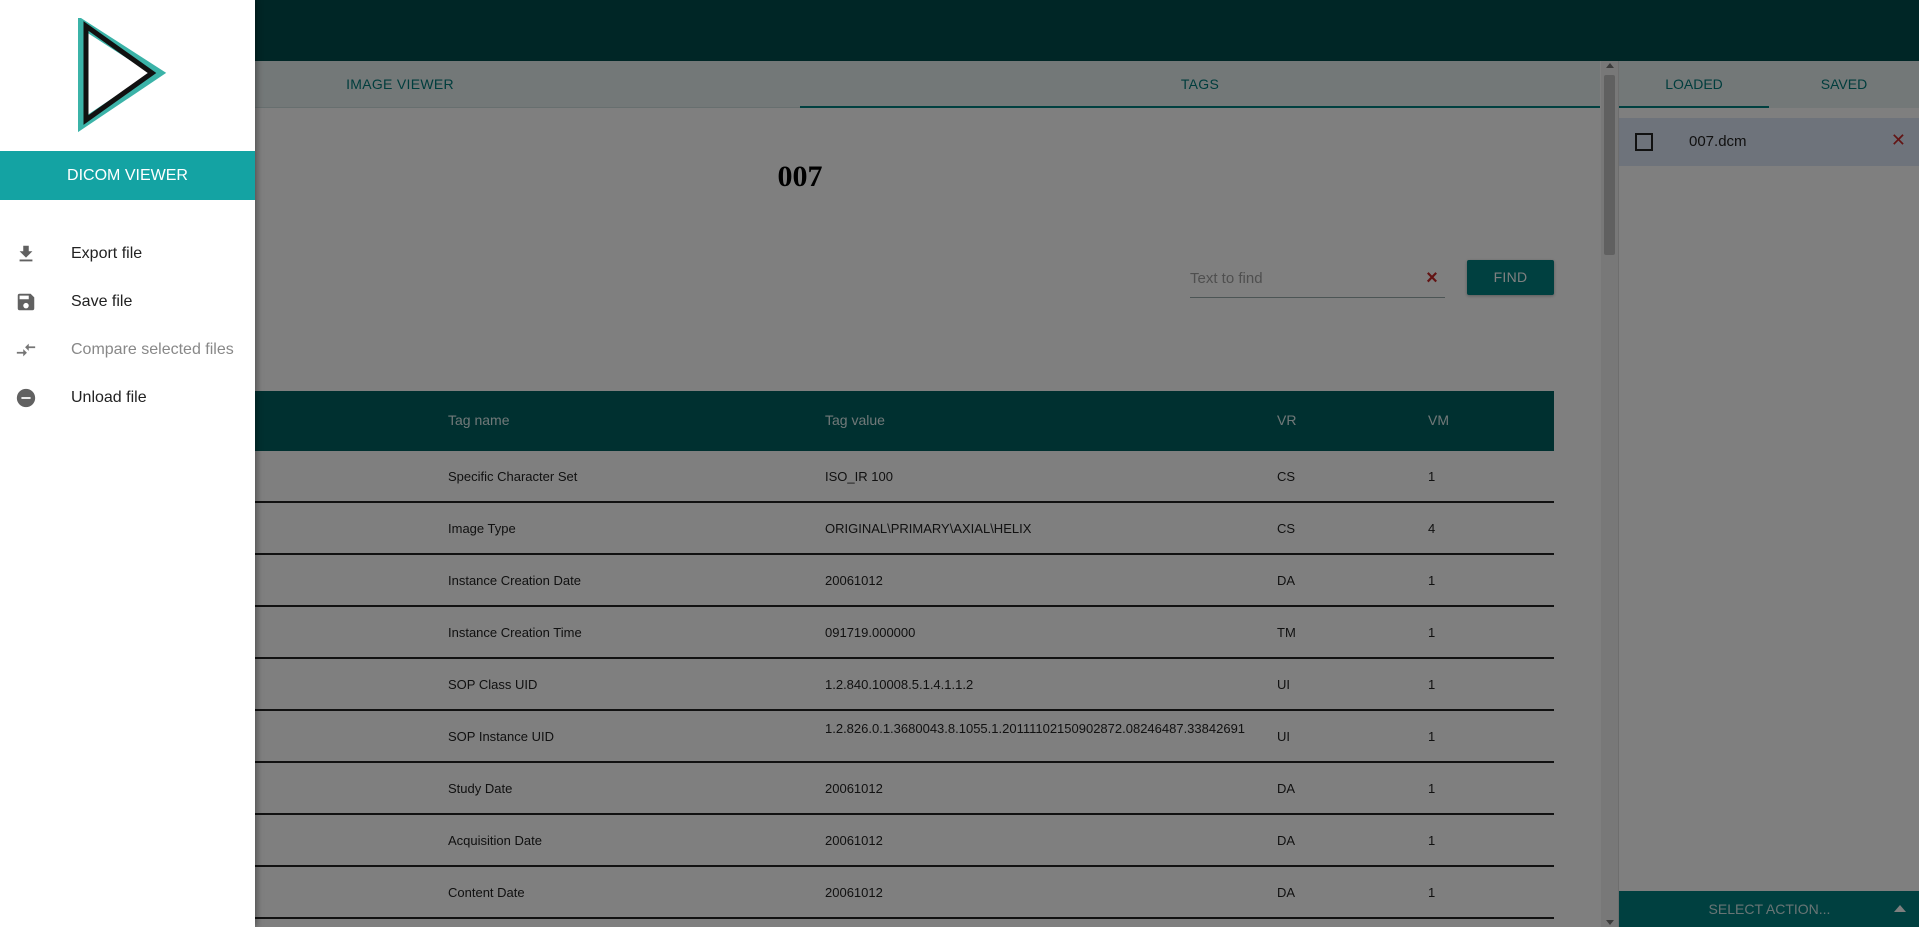 The width and height of the screenshot is (1919, 927). I want to click on menu-item-save-file: Save file, so click(127, 302).